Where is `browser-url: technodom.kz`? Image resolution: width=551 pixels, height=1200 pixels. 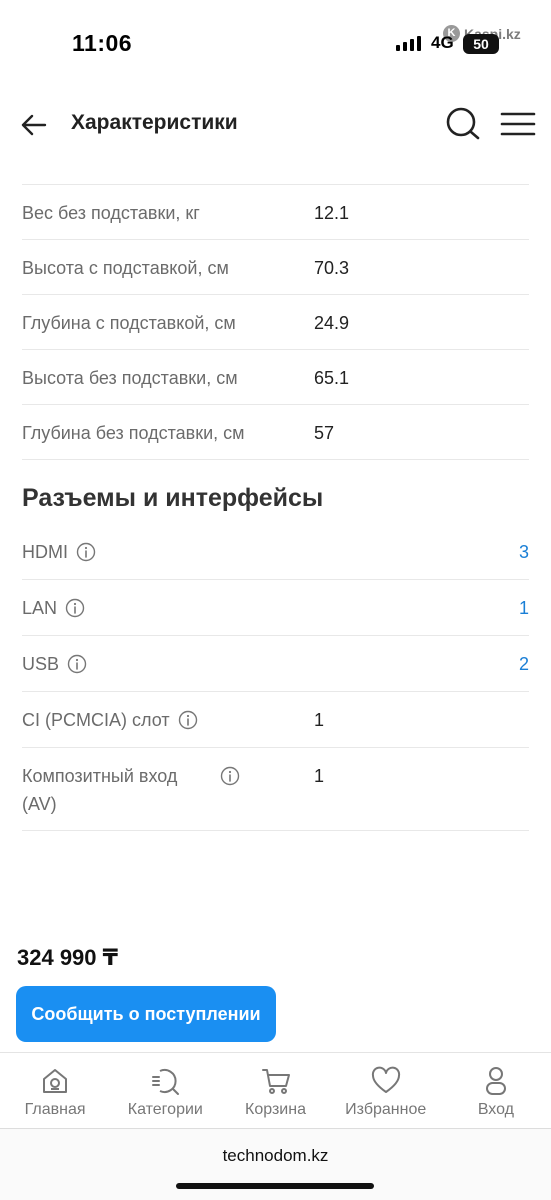 browser-url: technodom.kz is located at coordinates (275, 1156).